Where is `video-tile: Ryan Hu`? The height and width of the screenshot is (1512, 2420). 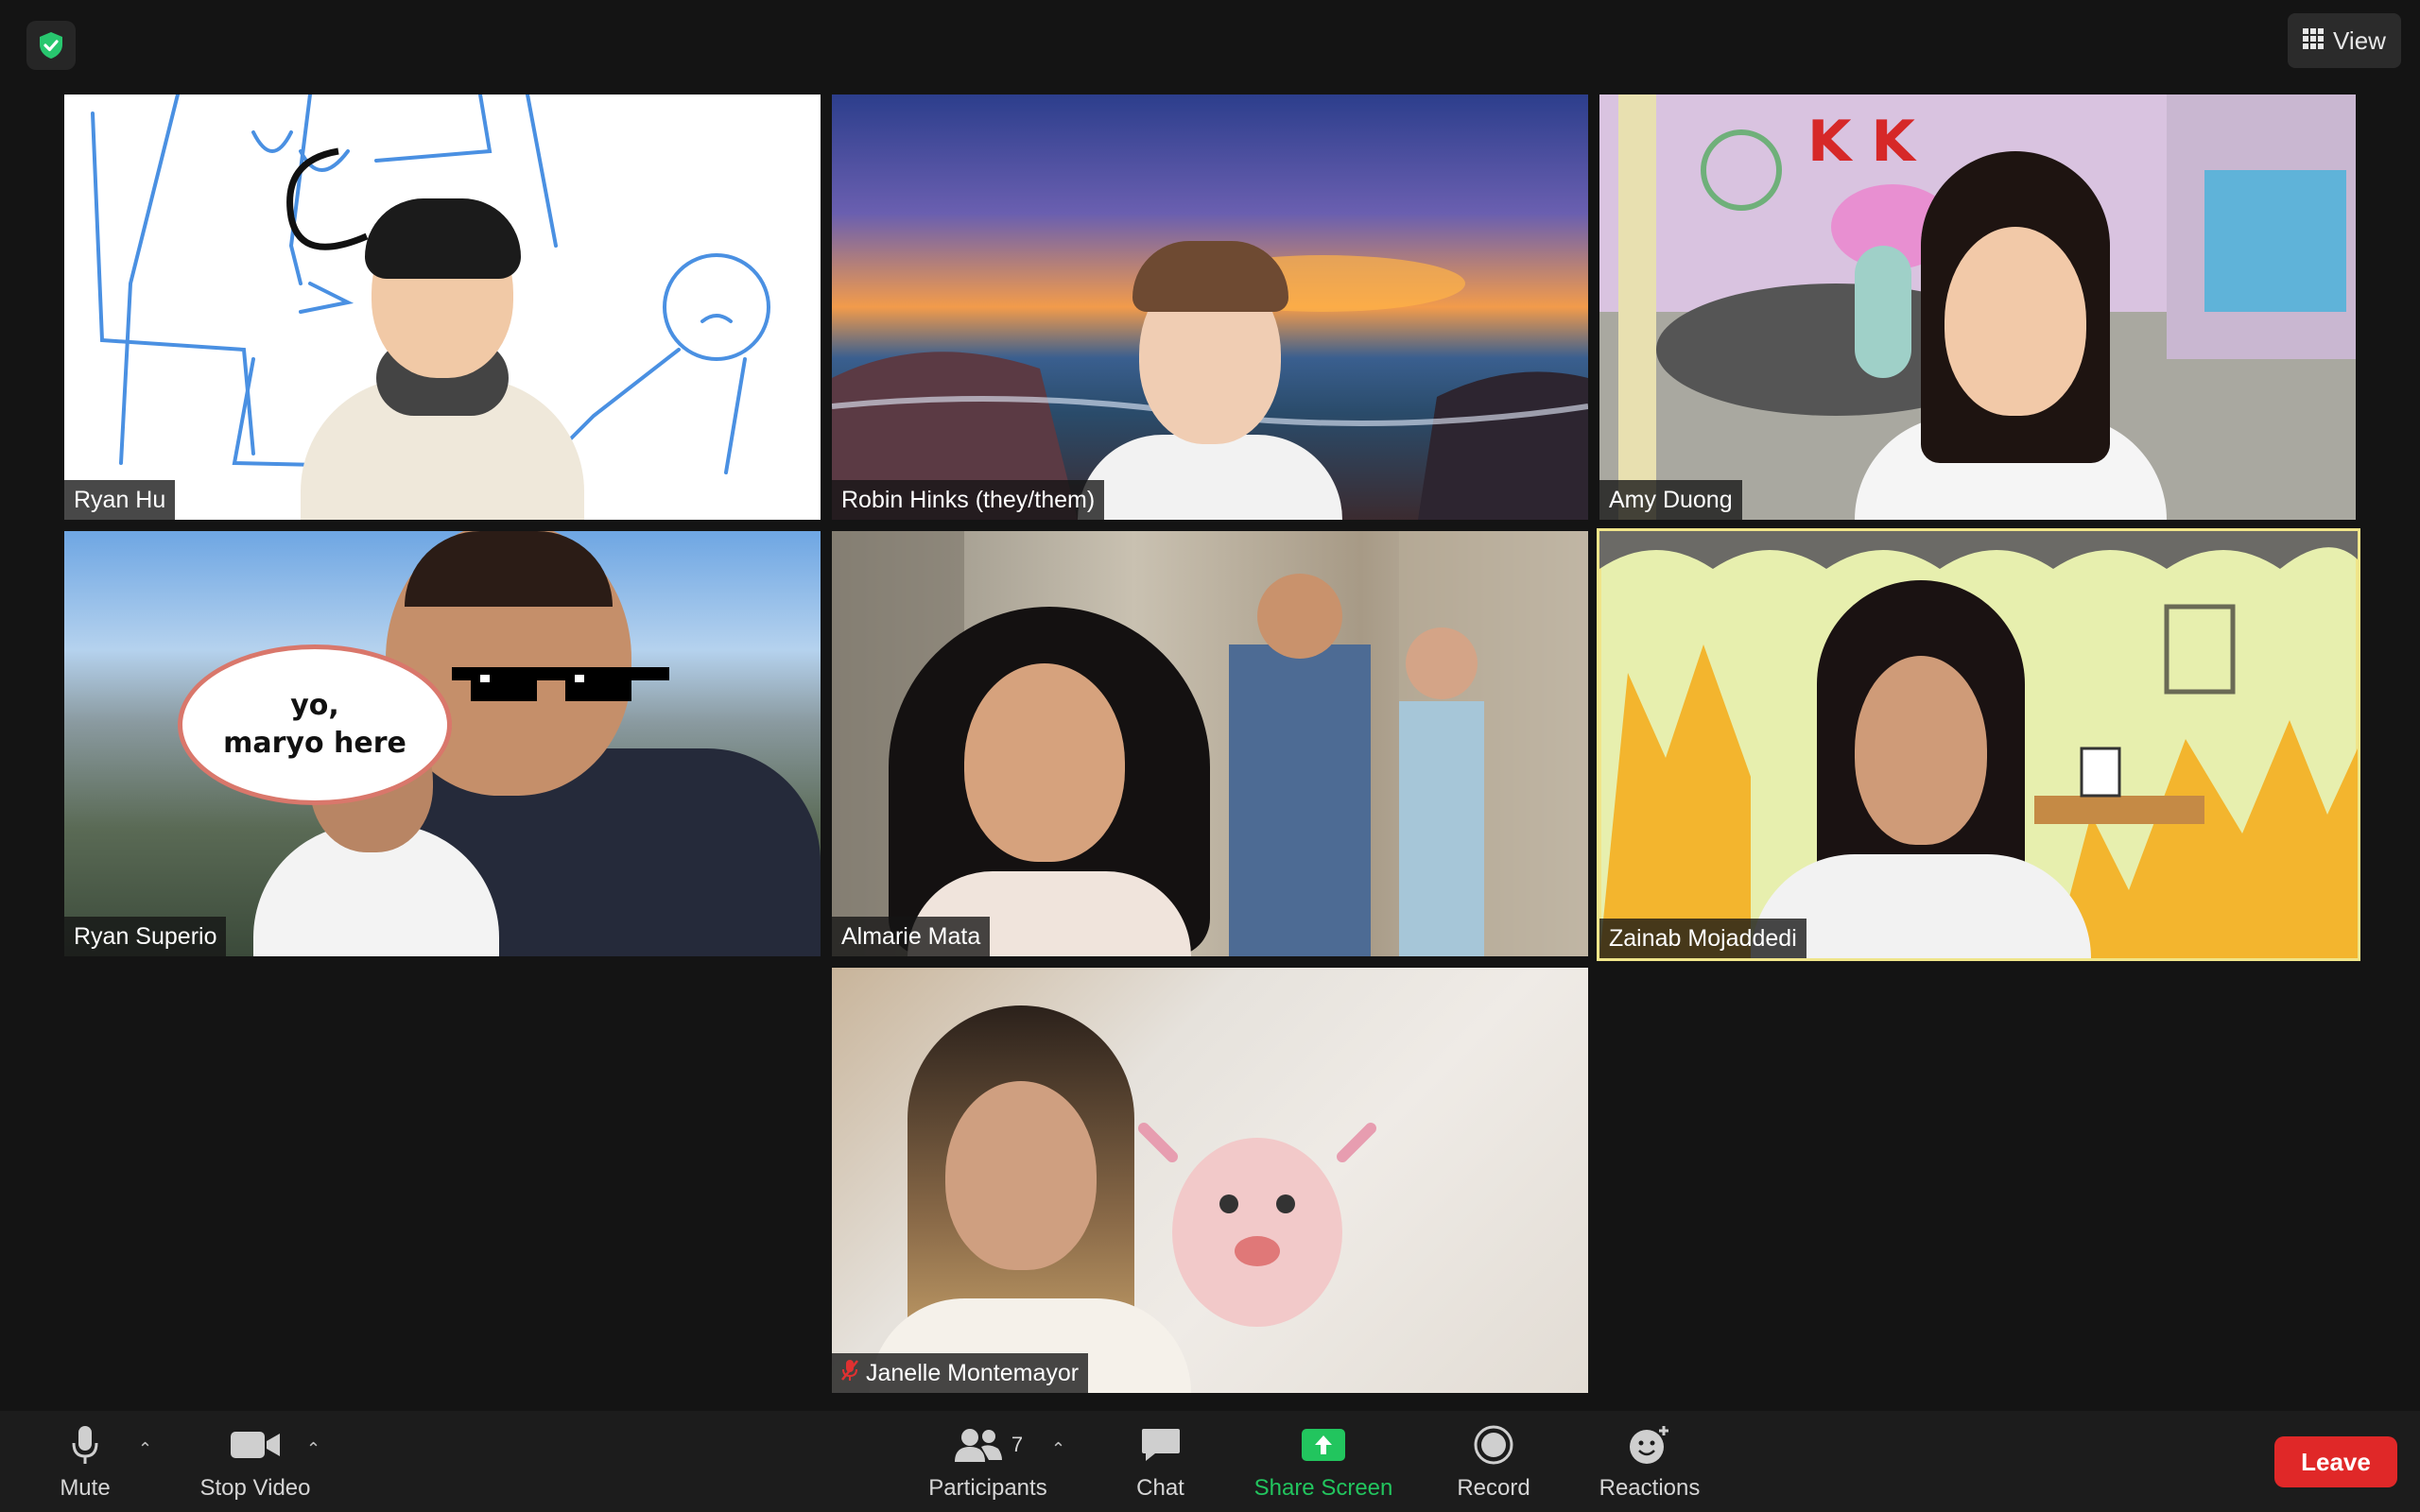 video-tile: Ryan Hu is located at coordinates (442, 307).